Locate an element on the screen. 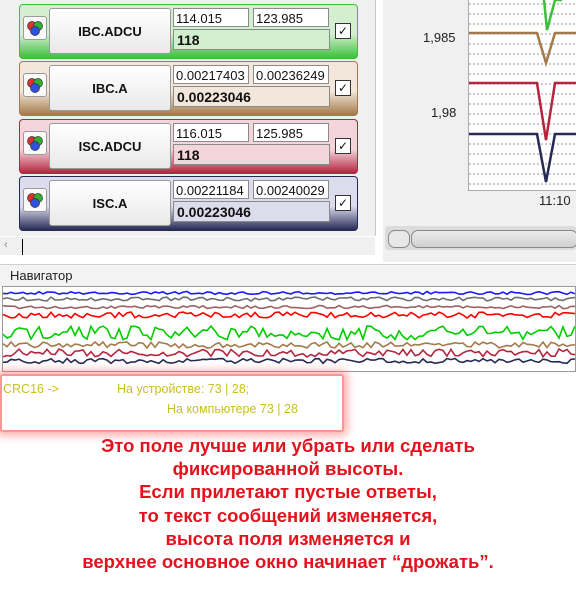 The height and width of the screenshot is (602, 576). variable-row: ISC.ADCU 116.015 125.985 118 ✓ is located at coordinates (188, 146).